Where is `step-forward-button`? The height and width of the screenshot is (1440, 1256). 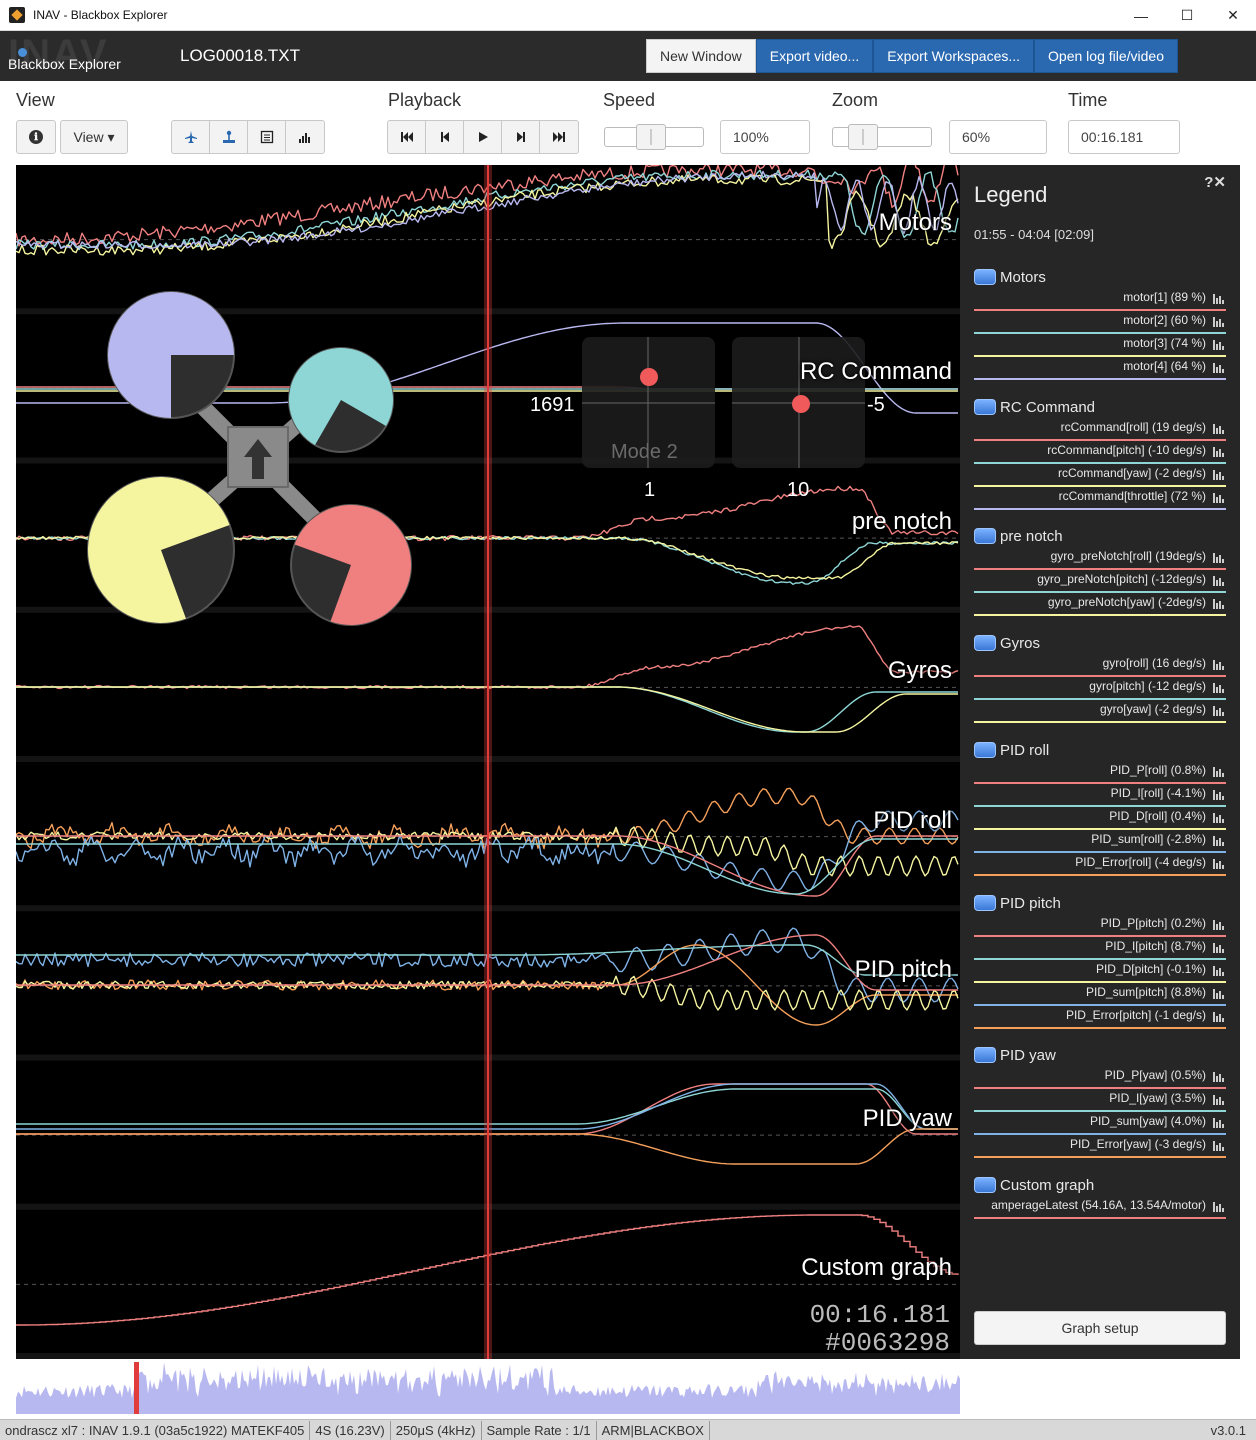
step-forward-button is located at coordinates (521, 137).